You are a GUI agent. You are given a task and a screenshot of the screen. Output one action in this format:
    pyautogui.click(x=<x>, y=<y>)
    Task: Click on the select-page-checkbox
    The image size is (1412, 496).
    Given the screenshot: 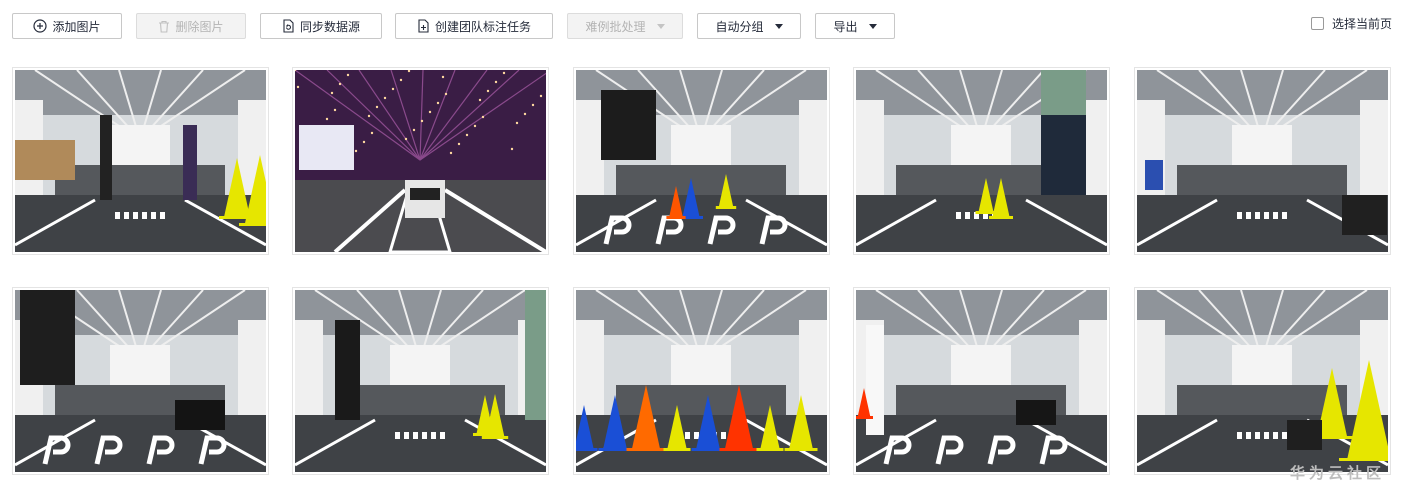 What is the action you would take?
    pyautogui.click(x=1317, y=23)
    